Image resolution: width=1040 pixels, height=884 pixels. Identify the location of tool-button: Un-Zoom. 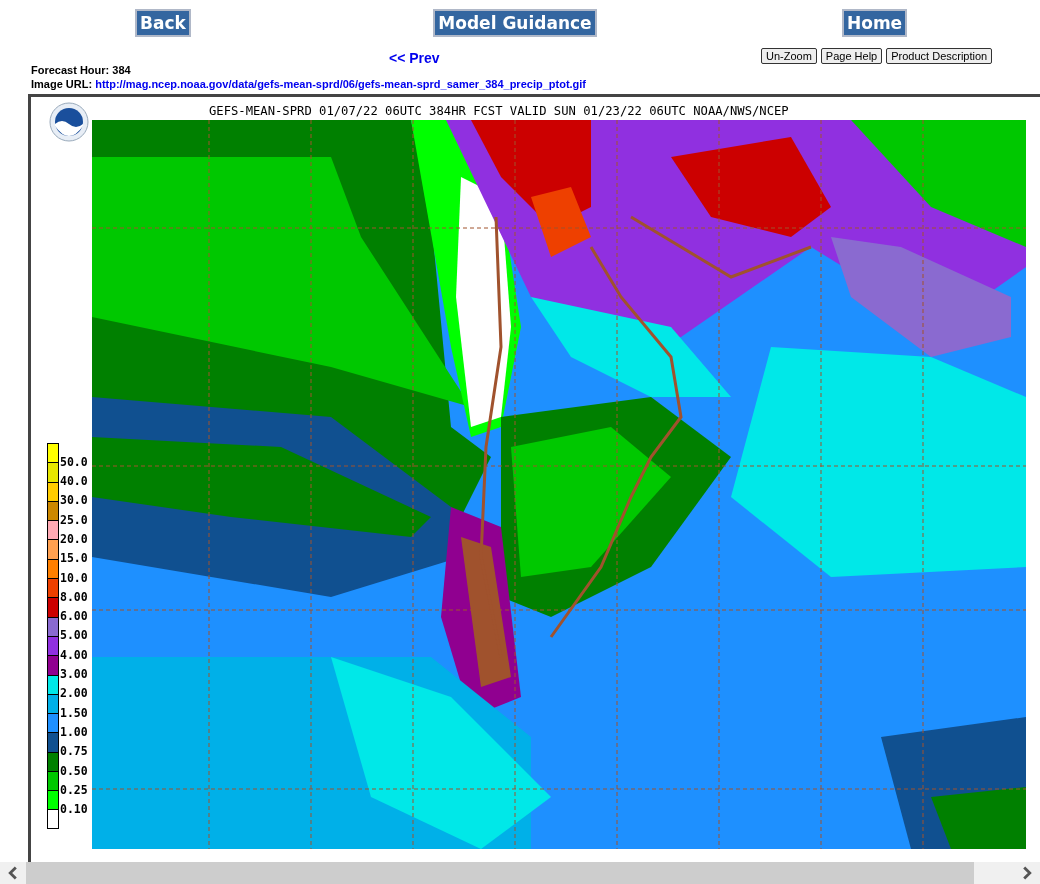
(789, 55).